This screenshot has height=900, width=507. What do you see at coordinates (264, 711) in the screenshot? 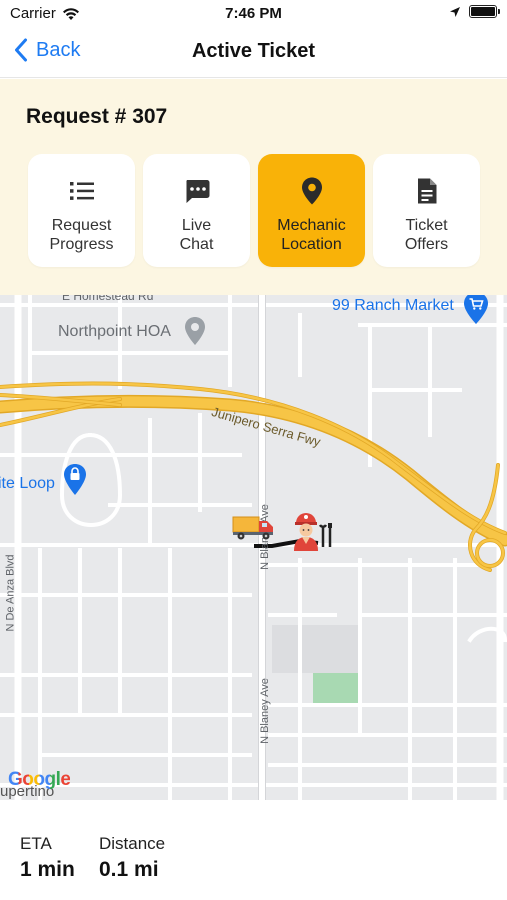
I see `street-label-blaney-bottom: N Blaney Ave` at bounding box center [264, 711].